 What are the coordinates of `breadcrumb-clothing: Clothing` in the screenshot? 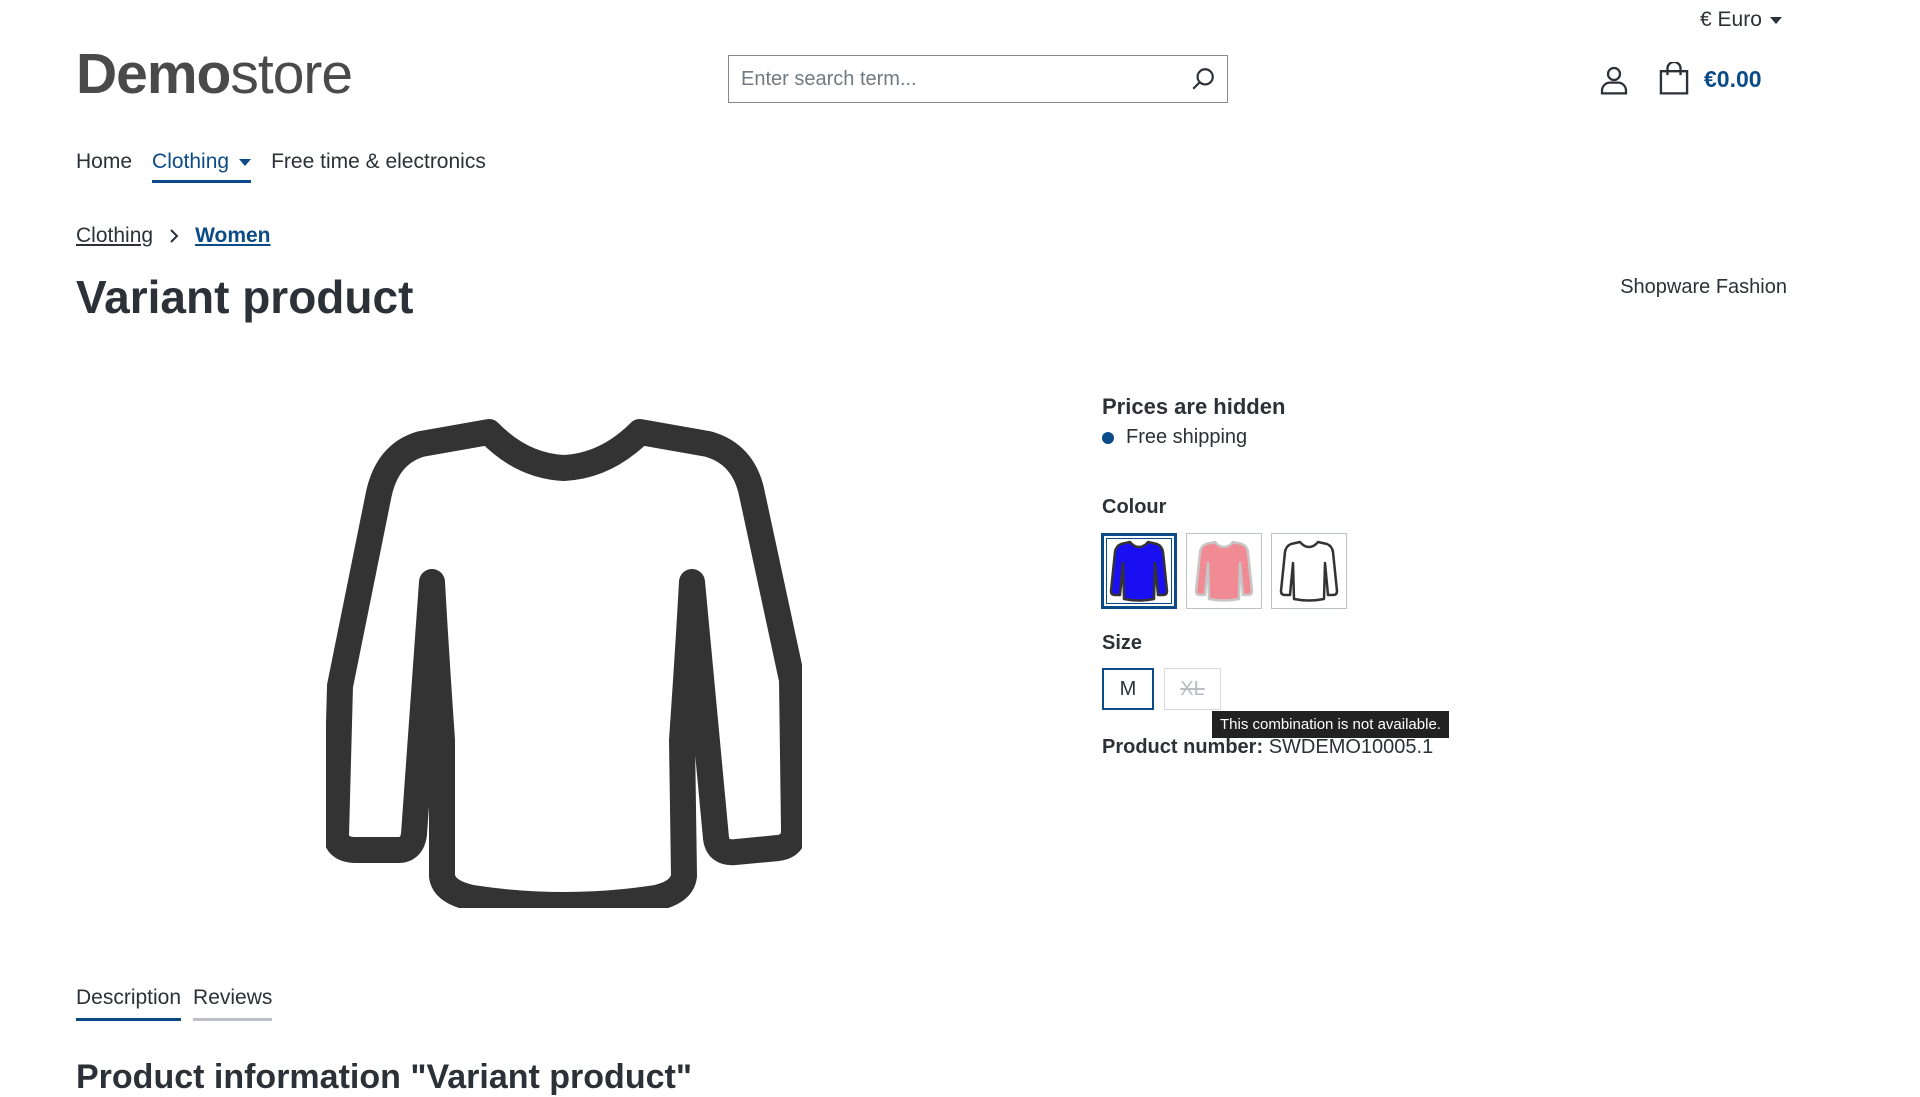 It's located at (114, 236).